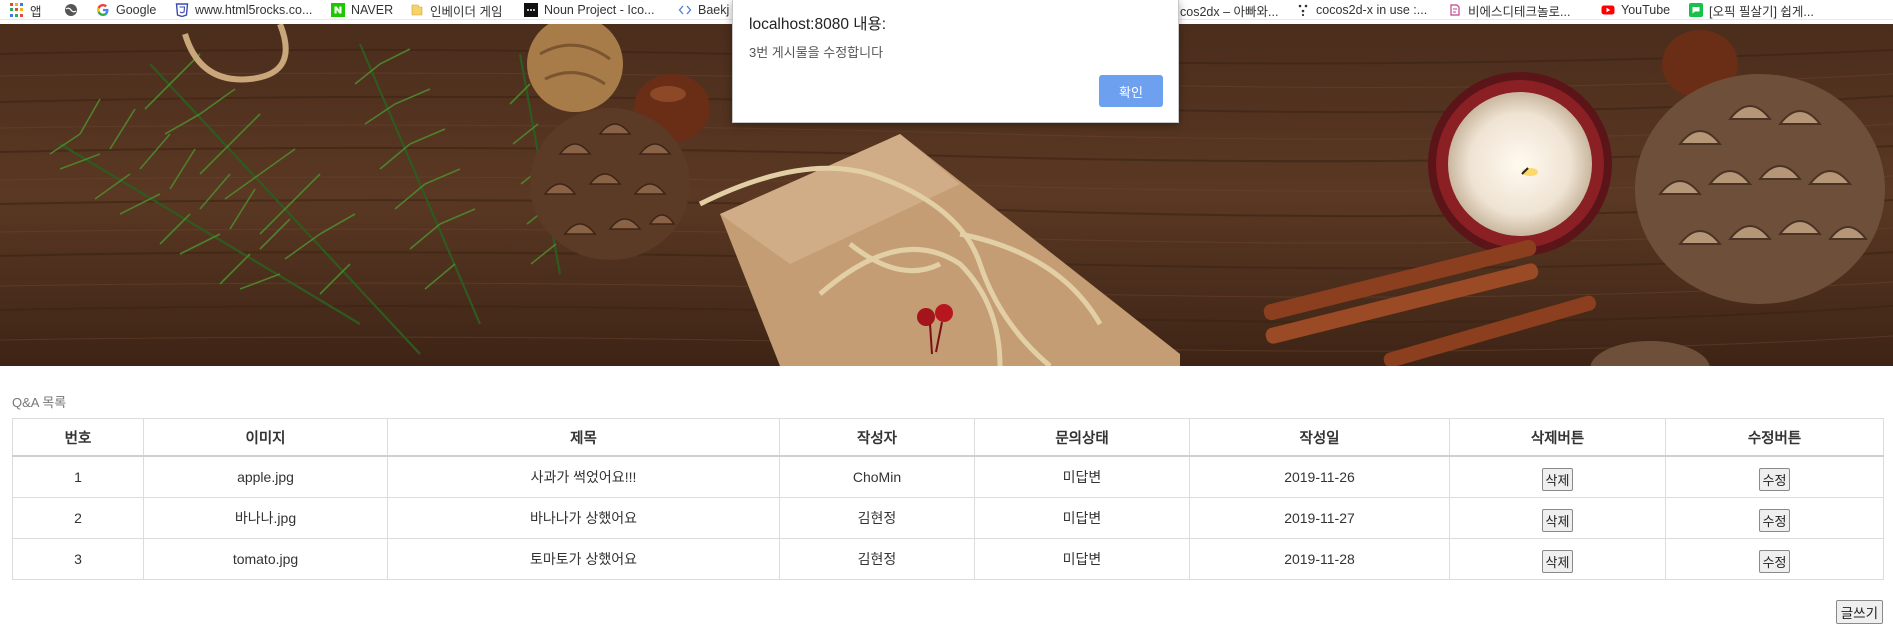 The width and height of the screenshot is (1893, 630). What do you see at coordinates (103, 10) in the screenshot?
I see `google-icon` at bounding box center [103, 10].